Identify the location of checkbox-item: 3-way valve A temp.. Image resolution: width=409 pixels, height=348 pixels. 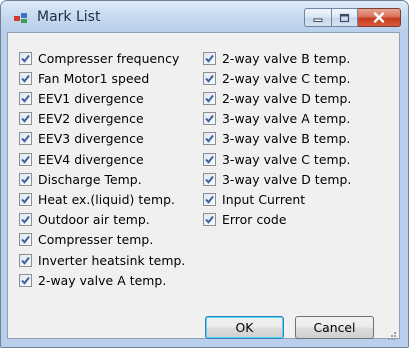
(276, 119).